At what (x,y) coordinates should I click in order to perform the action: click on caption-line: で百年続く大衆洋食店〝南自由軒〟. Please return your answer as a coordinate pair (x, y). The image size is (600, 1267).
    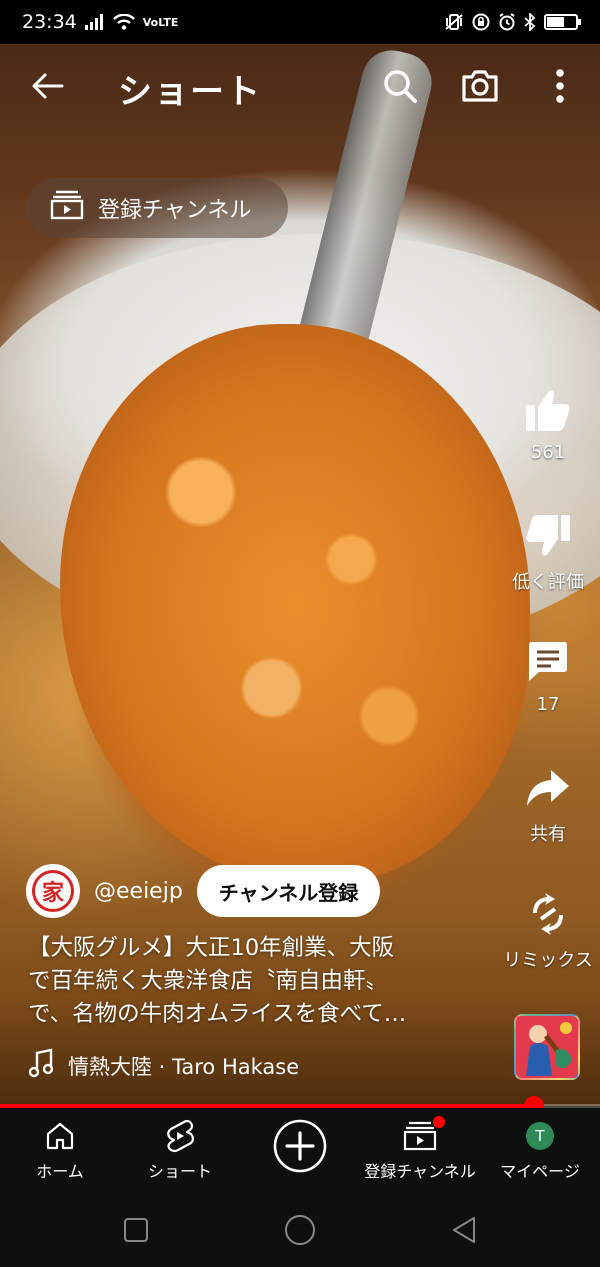
    Looking at the image, I should click on (208, 981).